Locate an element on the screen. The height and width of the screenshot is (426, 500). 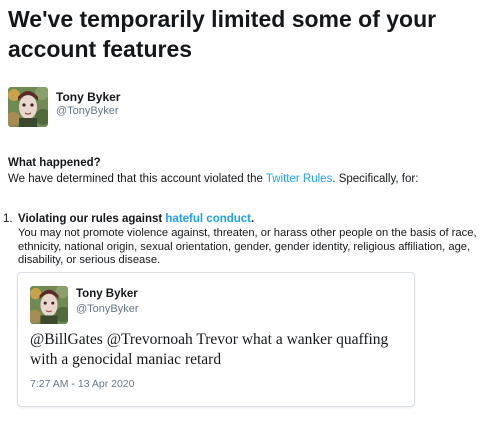
tweet-author-name: Tony Byker is located at coordinates (107, 294).